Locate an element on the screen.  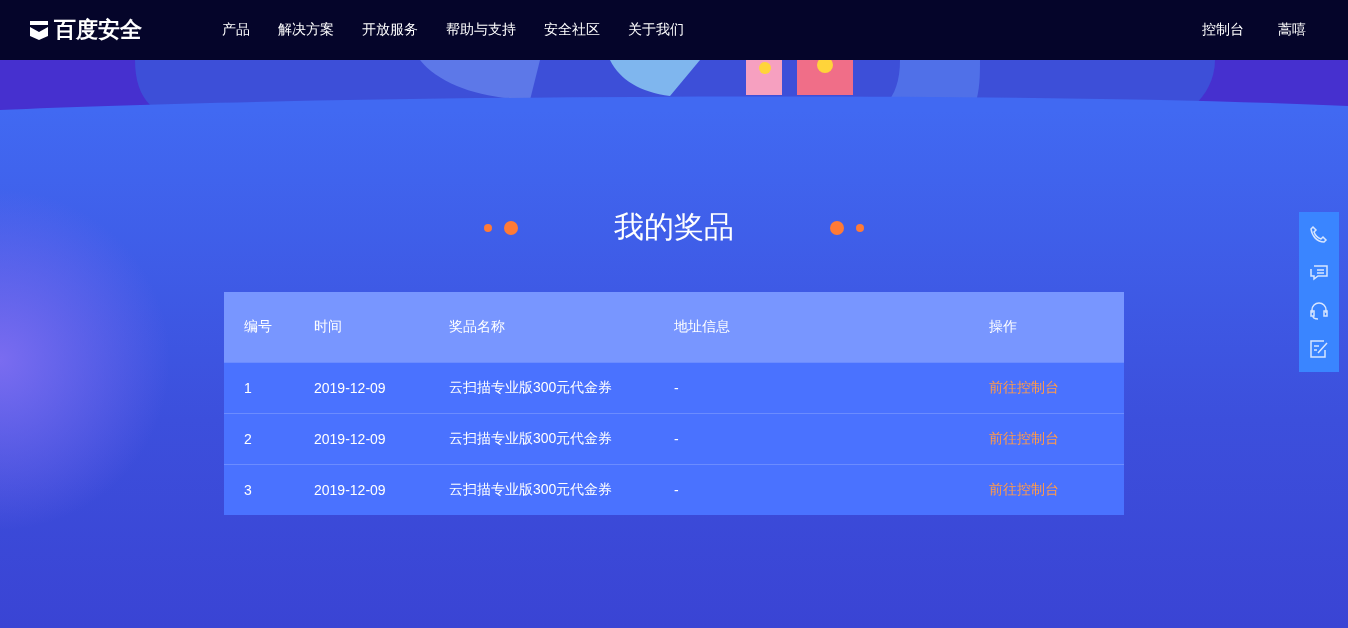
nav-link: 解决方案 is located at coordinates (306, 30).